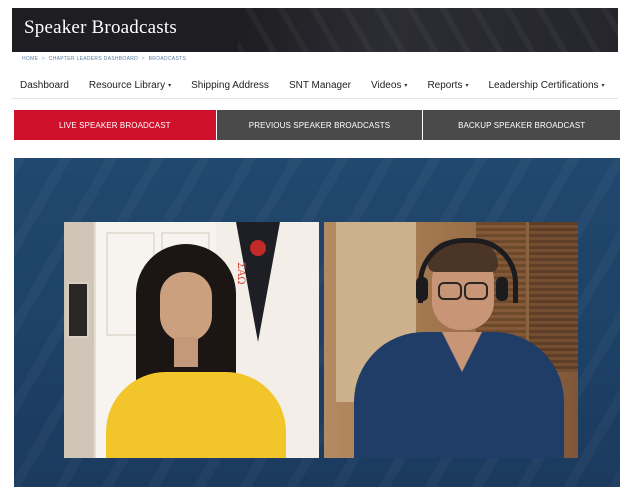 This screenshot has height=487, width=620. Describe the element at coordinates (315, 98) in the screenshot. I see `nav-divider` at that location.